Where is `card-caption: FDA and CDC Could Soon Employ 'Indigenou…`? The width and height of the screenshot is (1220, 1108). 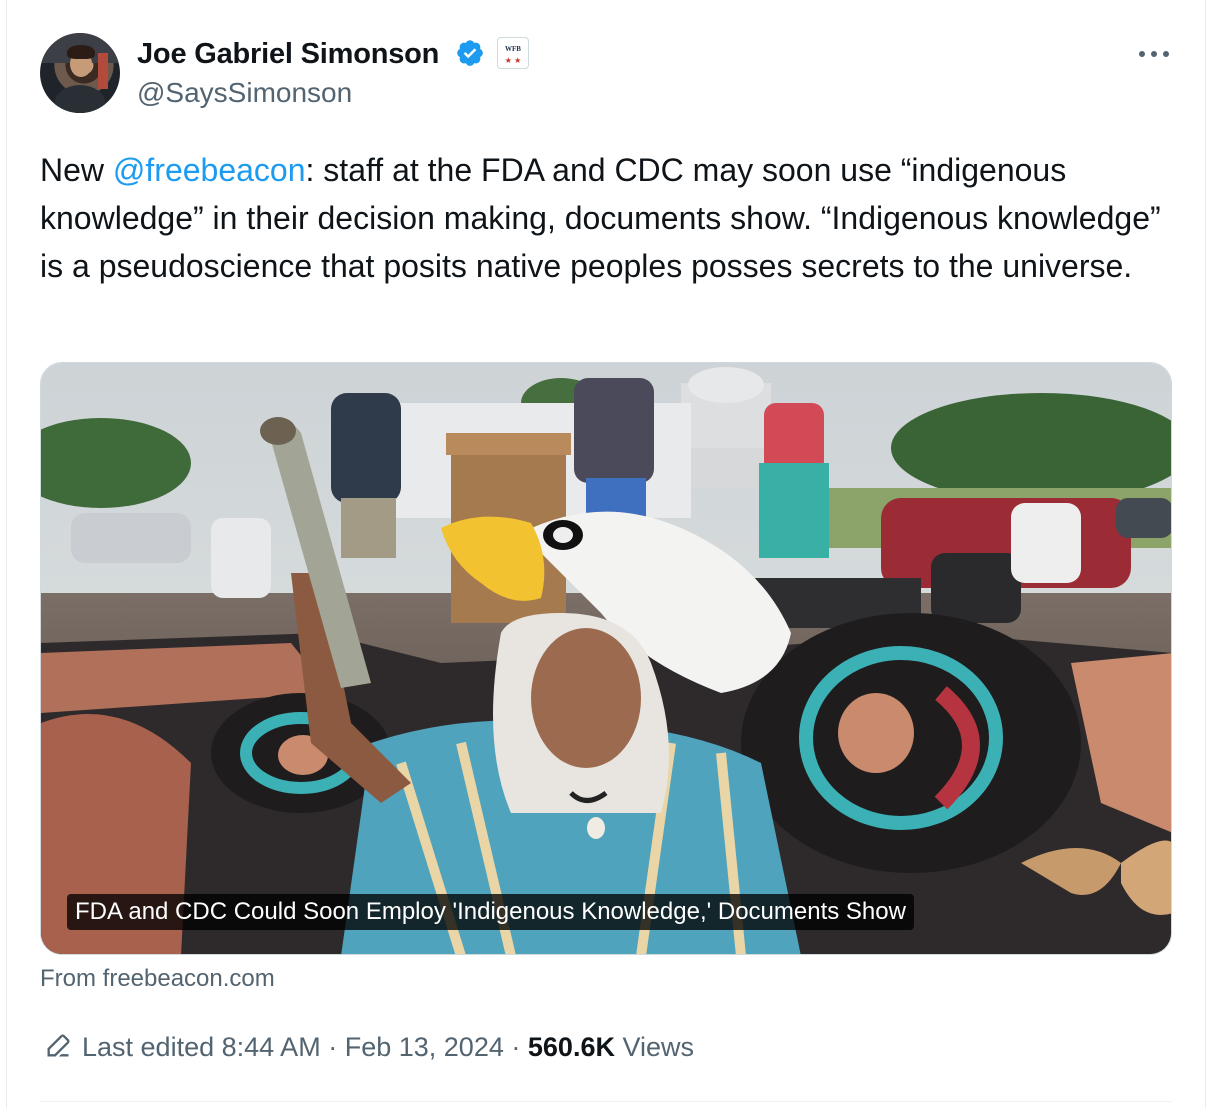 card-caption: FDA and CDC Could Soon Employ 'Indigenou… is located at coordinates (490, 912).